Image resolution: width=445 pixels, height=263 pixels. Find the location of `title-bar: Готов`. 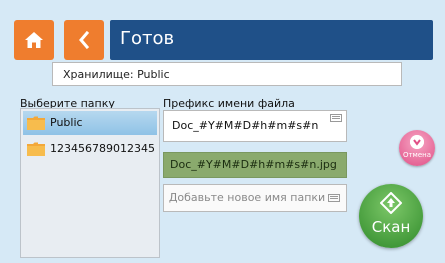

title-bar: Готов is located at coordinates (271, 40).